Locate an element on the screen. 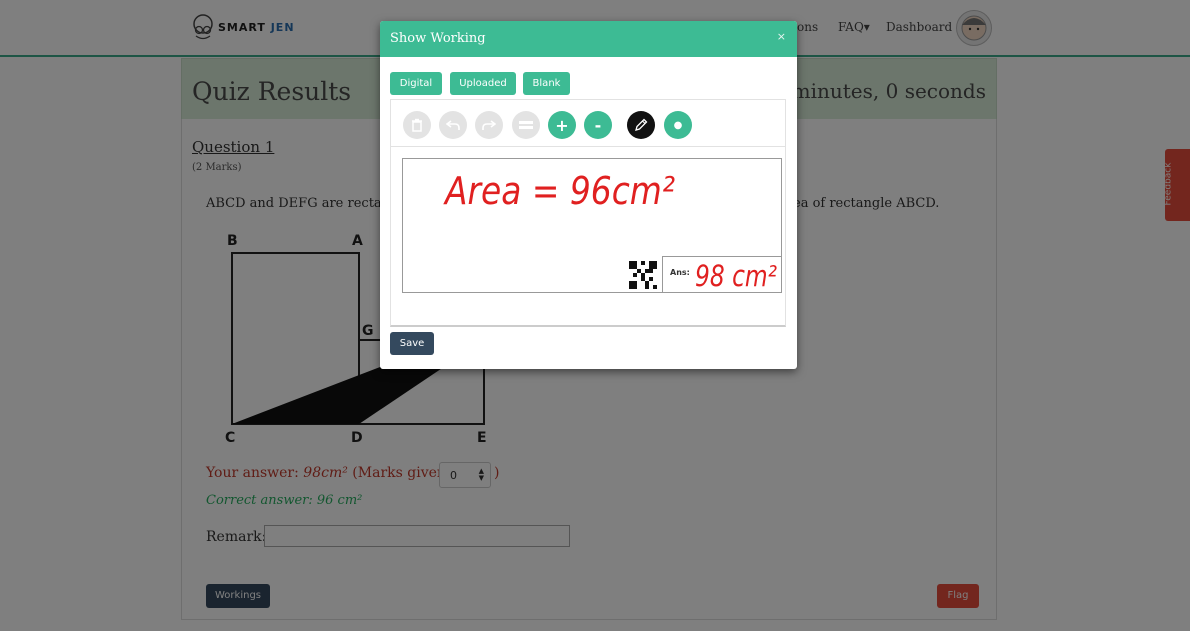 This screenshot has height=631, width=1190. tab-digital: Digital is located at coordinates (416, 83).